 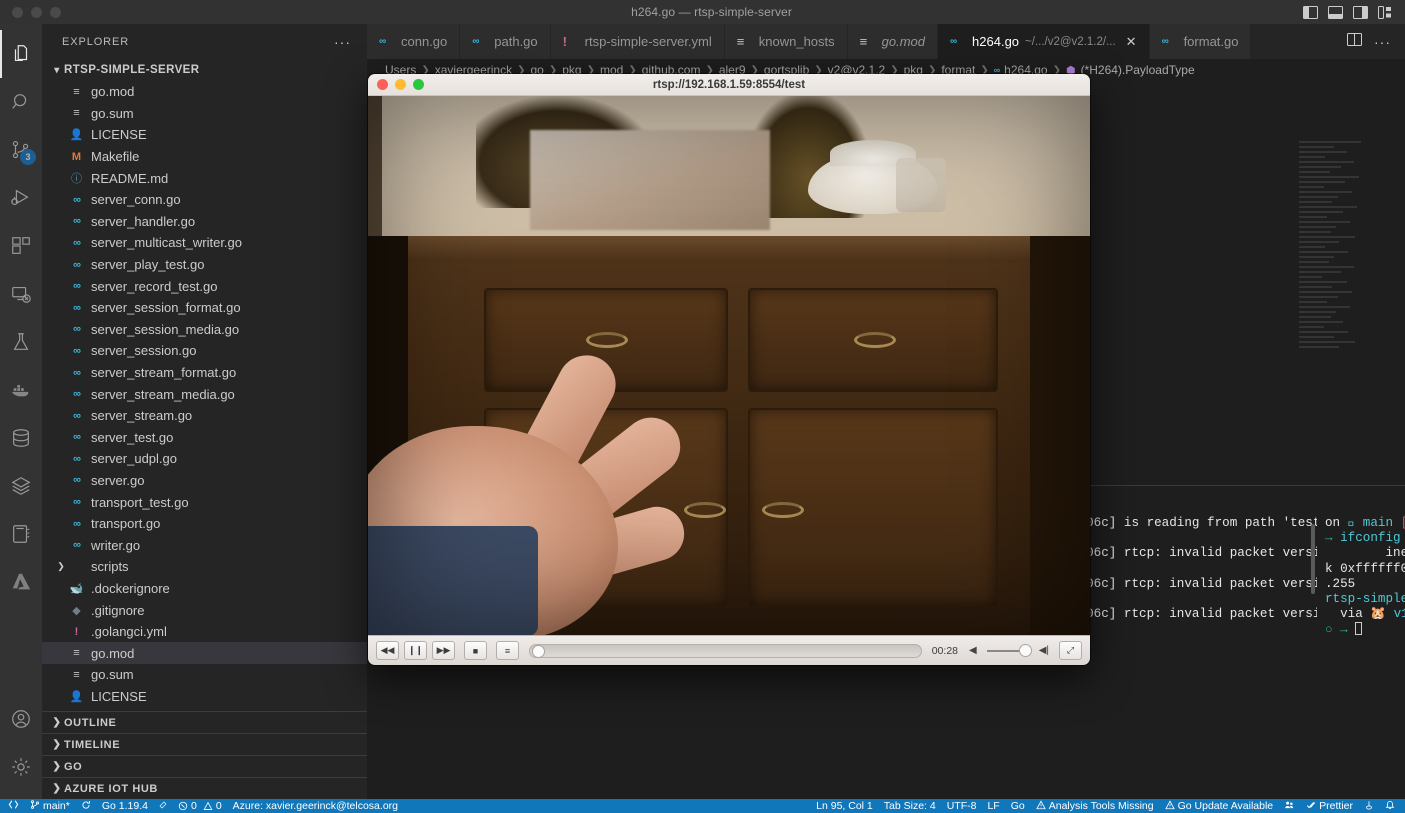 What do you see at coordinates (204, 481) in the screenshot?
I see `file-tree-item: ∞ server.go` at bounding box center [204, 481].